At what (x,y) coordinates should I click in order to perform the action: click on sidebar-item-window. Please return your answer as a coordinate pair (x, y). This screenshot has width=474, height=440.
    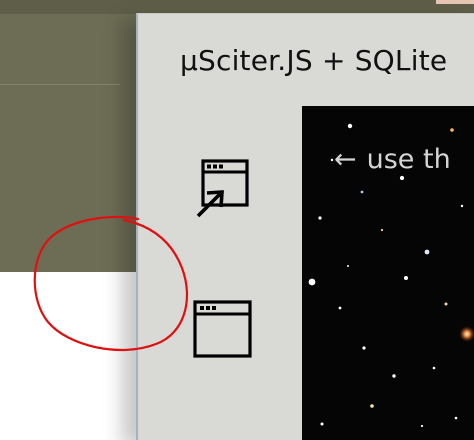
    Looking at the image, I should click on (223, 329).